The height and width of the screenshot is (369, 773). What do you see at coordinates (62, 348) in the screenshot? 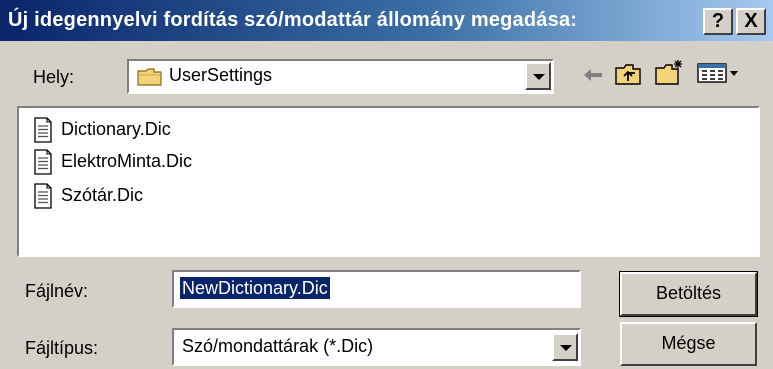
I see `filetype-label: Fájltípus:` at bounding box center [62, 348].